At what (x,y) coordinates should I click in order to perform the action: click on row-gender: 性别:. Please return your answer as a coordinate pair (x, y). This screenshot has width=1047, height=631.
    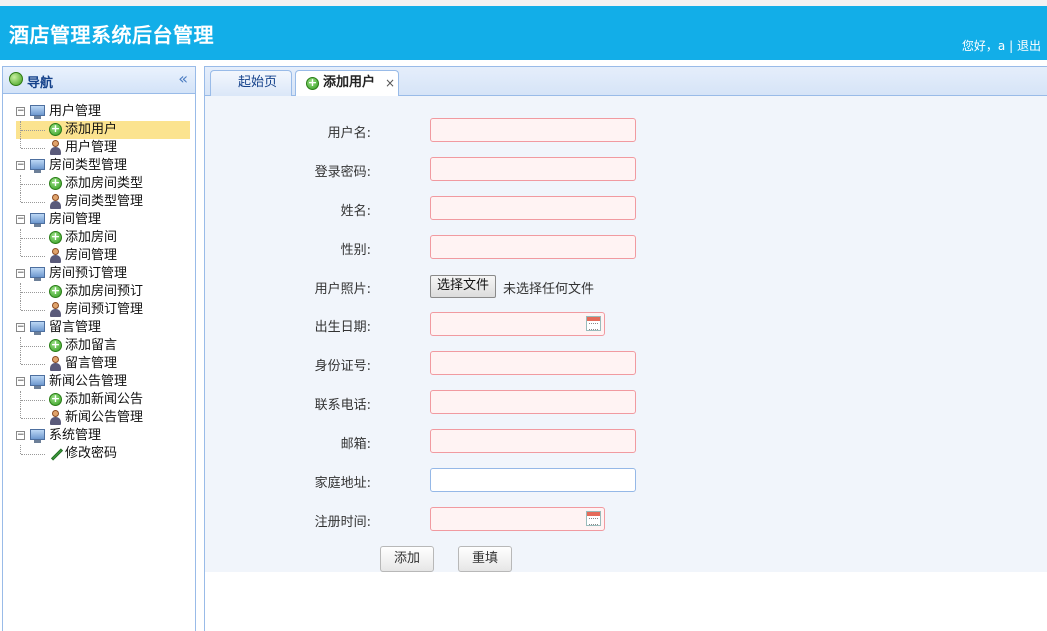
    Looking at the image, I should click on (626, 248).